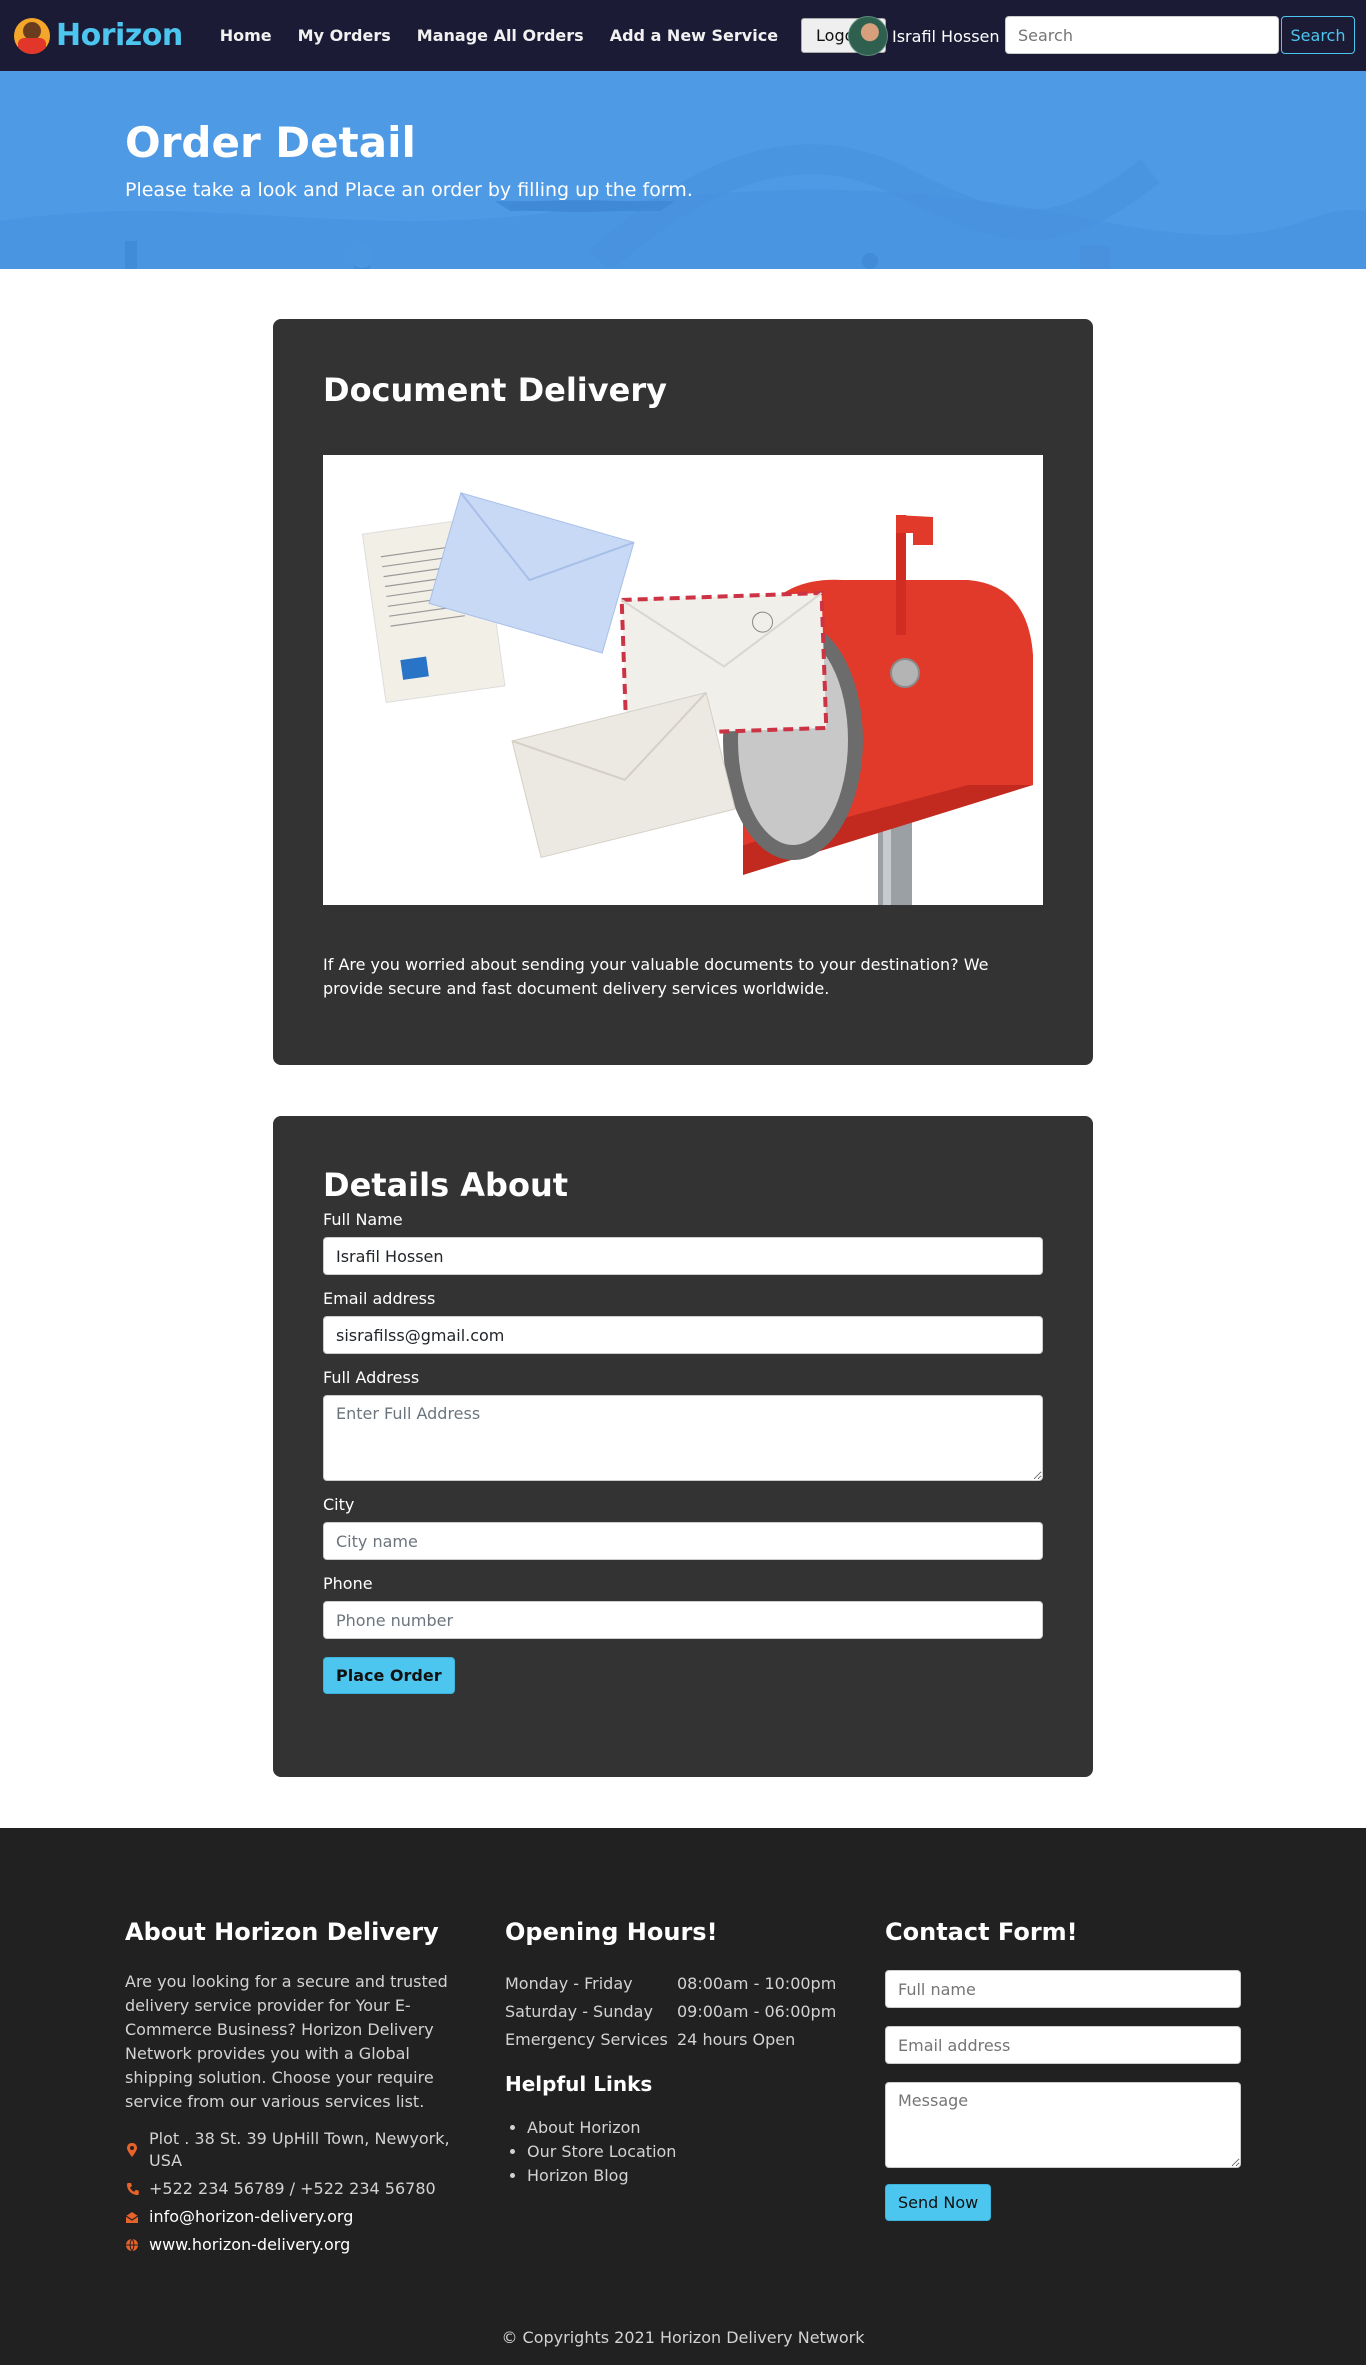  Describe the element at coordinates (500, 35) in the screenshot. I see `nav-link-manage-all-orders: Manage All Orders` at that location.